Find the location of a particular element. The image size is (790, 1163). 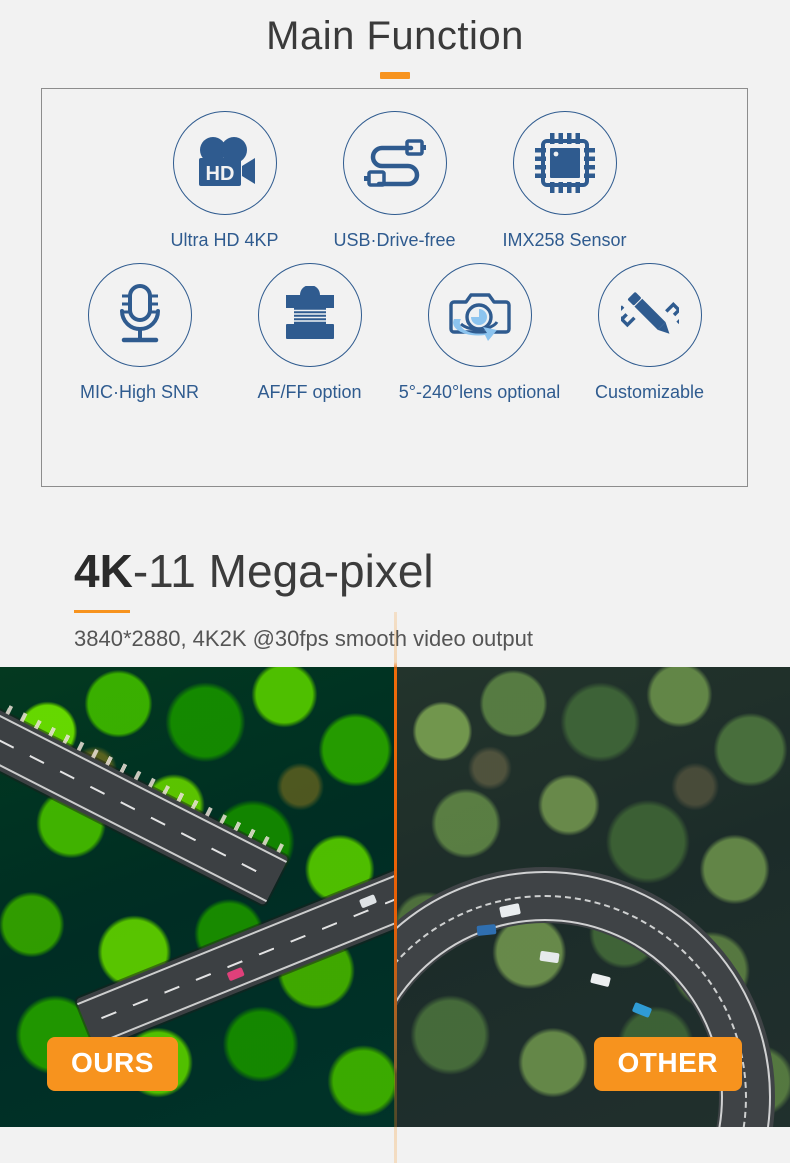

feature-label: Ultra HD 4KP is located at coordinates (224, 240).